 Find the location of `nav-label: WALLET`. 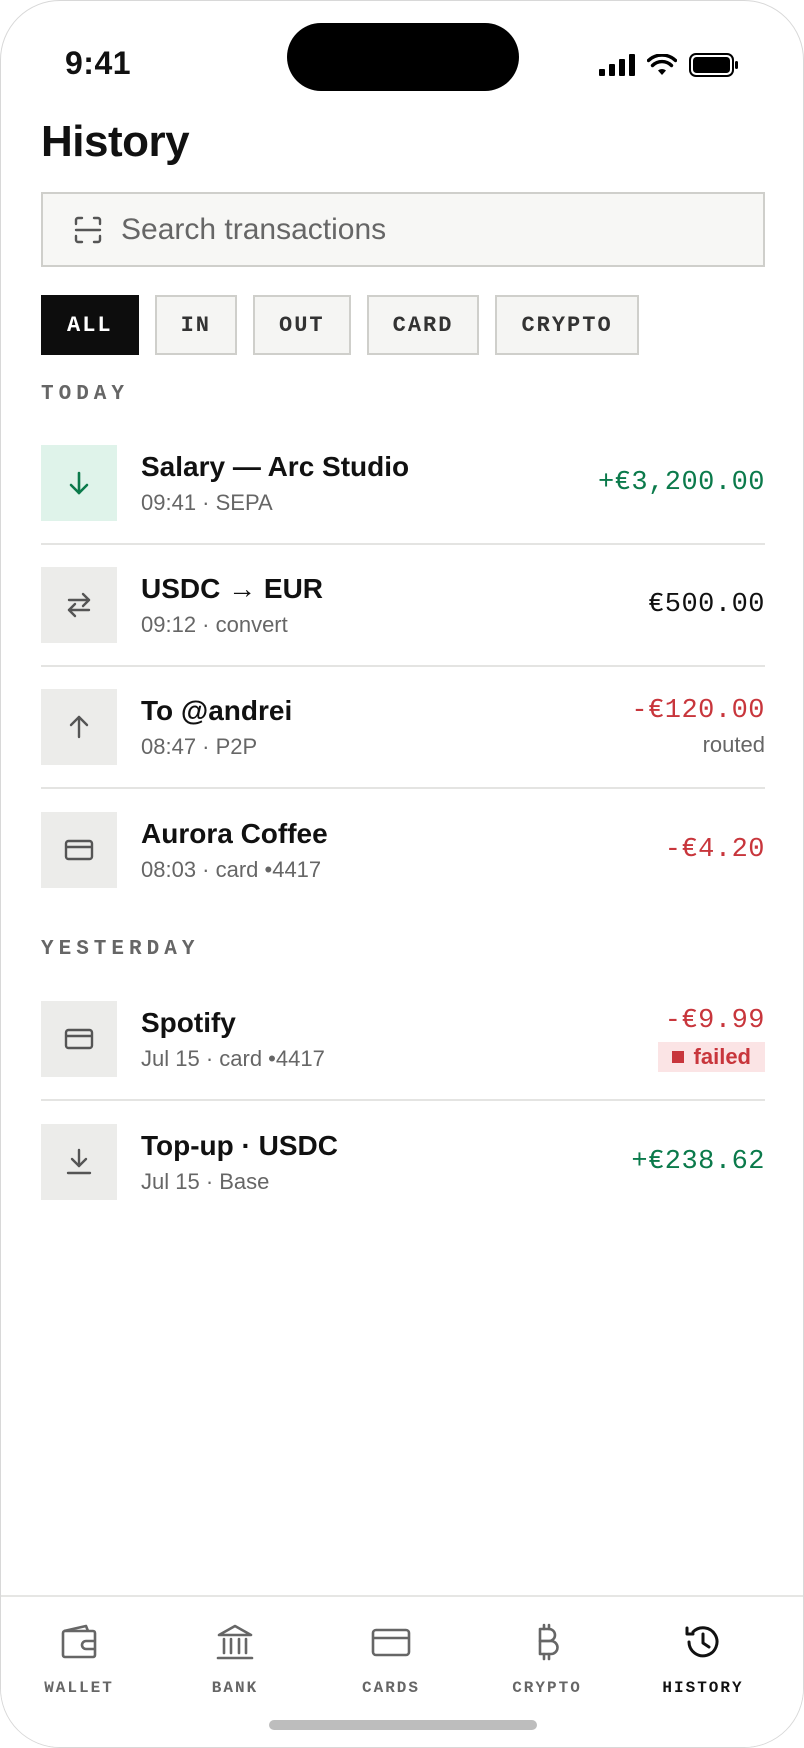

nav-label: WALLET is located at coordinates (79, 1688).